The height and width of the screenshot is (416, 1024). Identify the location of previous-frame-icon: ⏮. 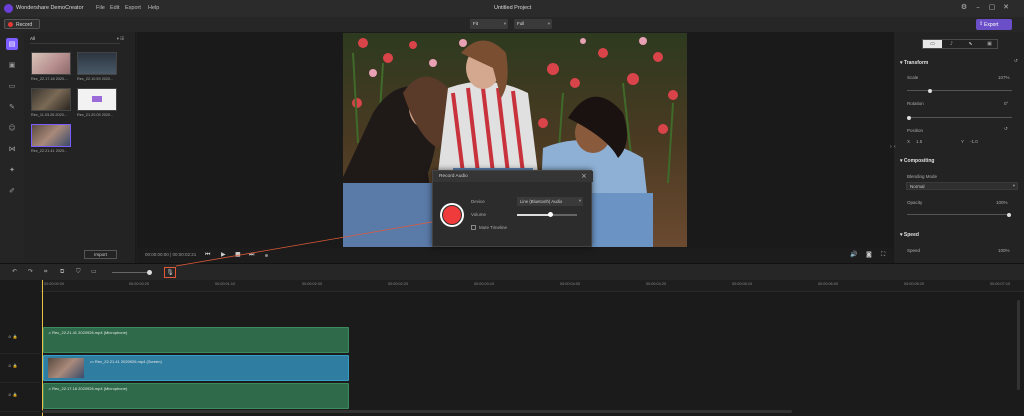
(207, 255).